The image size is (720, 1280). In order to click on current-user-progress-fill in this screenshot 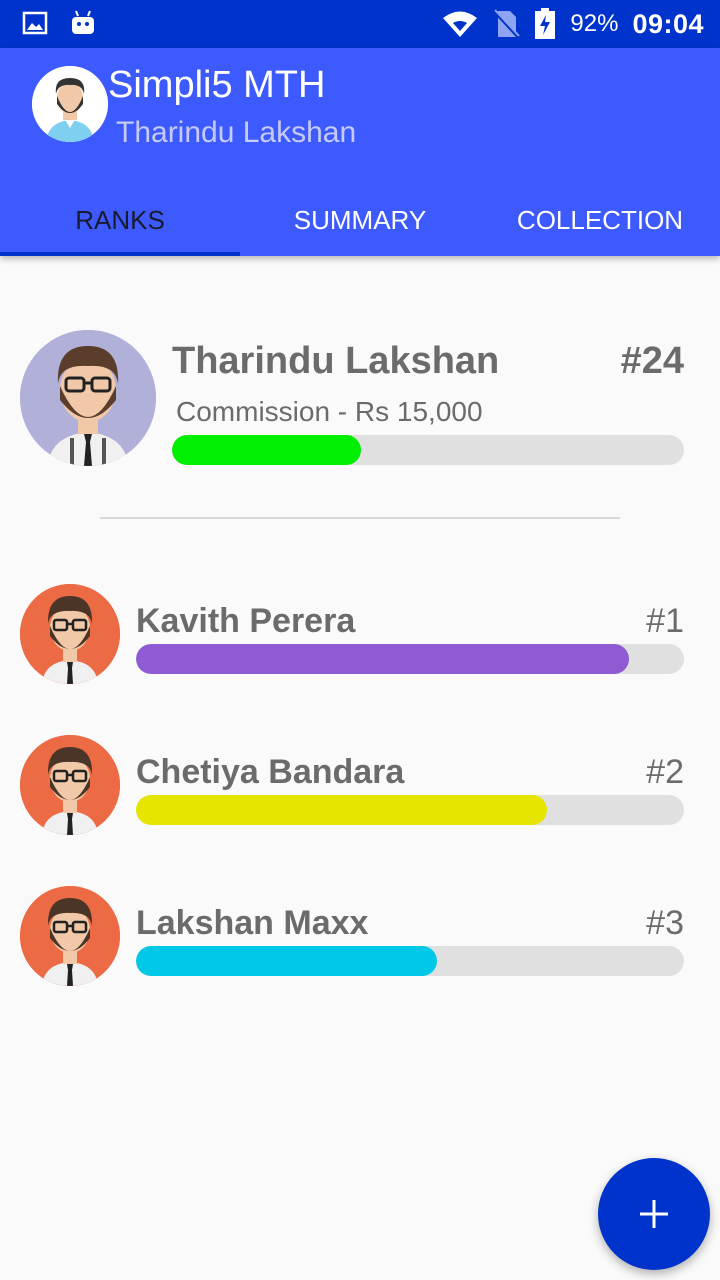, I will do `click(267, 450)`.